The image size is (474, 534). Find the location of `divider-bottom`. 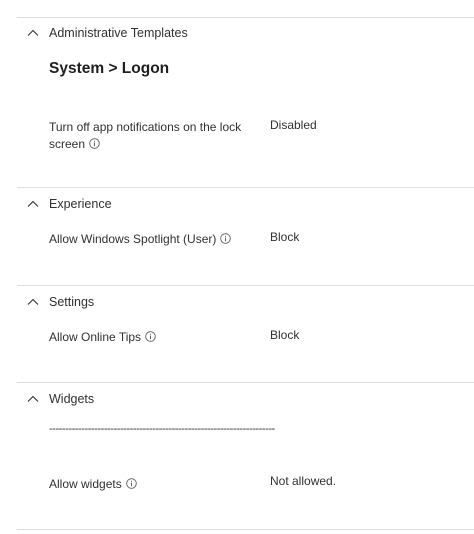

divider-bottom is located at coordinates (245, 529).